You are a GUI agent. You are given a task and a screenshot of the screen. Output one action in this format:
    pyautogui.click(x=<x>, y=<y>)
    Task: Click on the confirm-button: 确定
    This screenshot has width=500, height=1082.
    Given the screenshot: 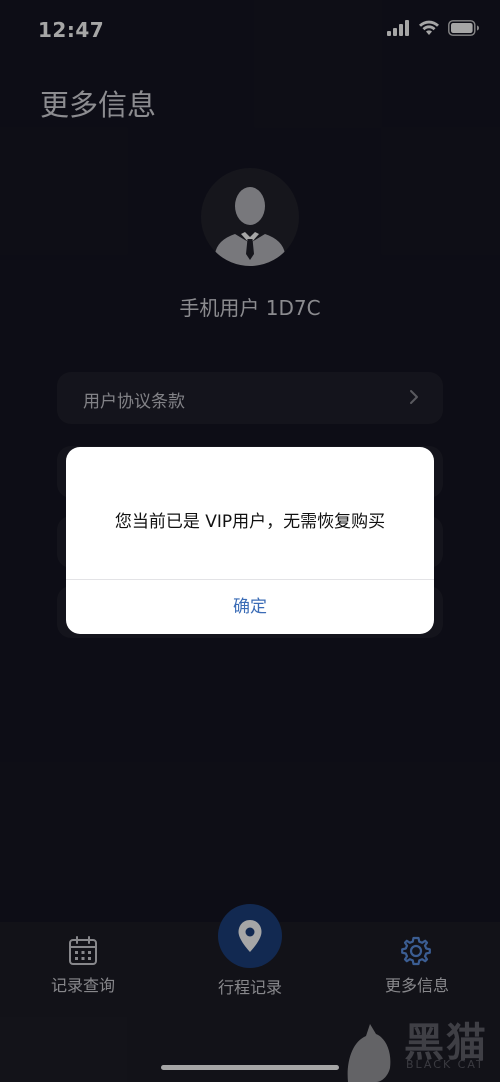 What is the action you would take?
    pyautogui.click(x=250, y=607)
    